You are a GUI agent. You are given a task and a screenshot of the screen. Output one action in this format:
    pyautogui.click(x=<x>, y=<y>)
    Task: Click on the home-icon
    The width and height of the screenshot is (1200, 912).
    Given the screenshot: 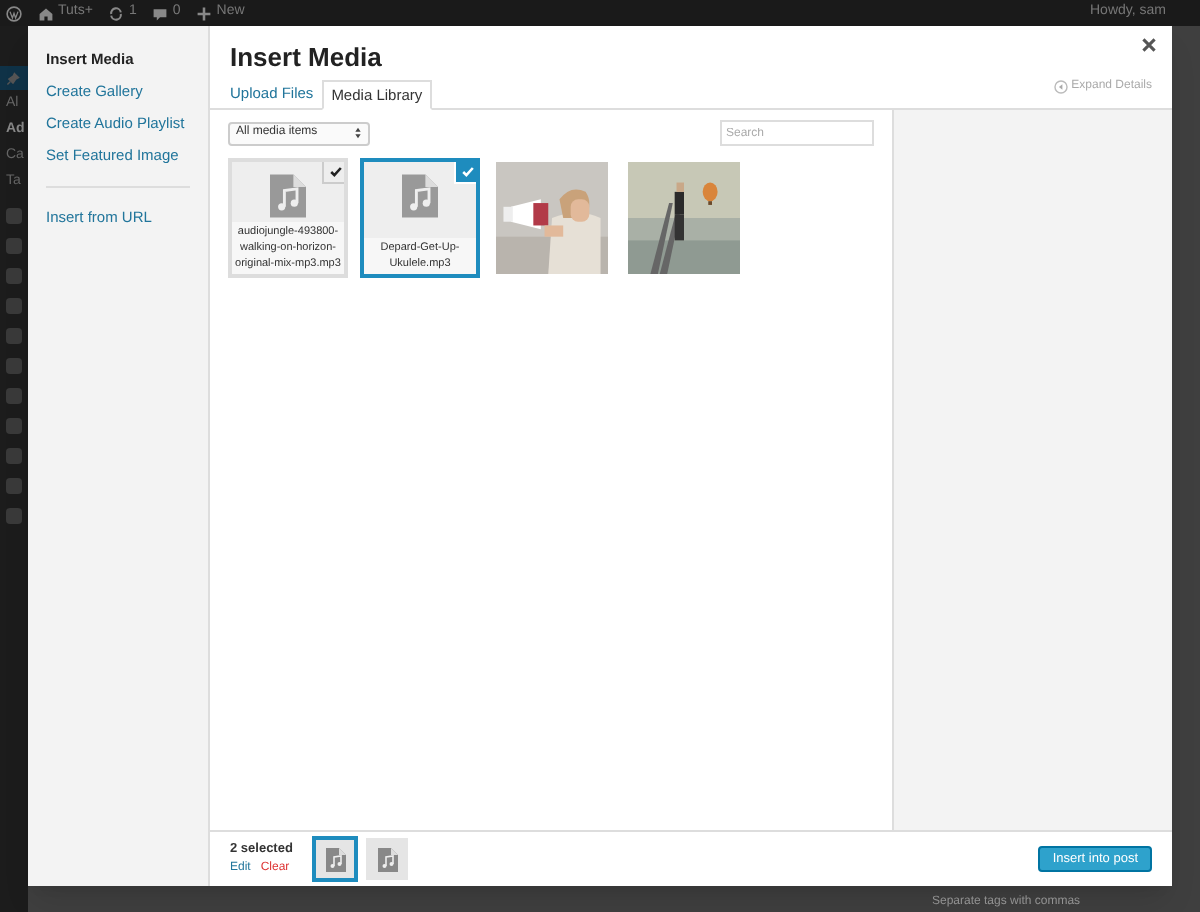 What is the action you would take?
    pyautogui.click(x=46, y=13)
    